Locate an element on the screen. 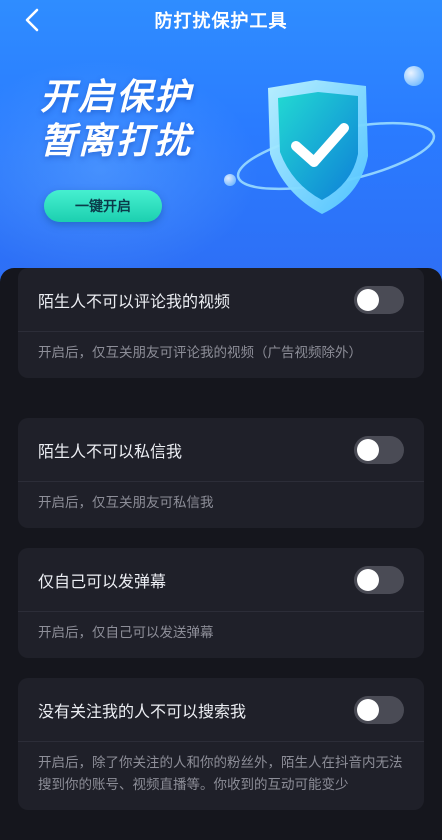 This screenshot has width=442, height=840. danmaku-toggle is located at coordinates (379, 579).